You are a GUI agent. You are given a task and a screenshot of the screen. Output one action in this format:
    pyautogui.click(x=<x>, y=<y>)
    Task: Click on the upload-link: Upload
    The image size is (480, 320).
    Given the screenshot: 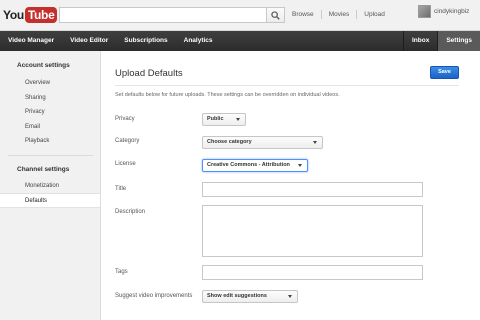 What is the action you would take?
    pyautogui.click(x=374, y=14)
    